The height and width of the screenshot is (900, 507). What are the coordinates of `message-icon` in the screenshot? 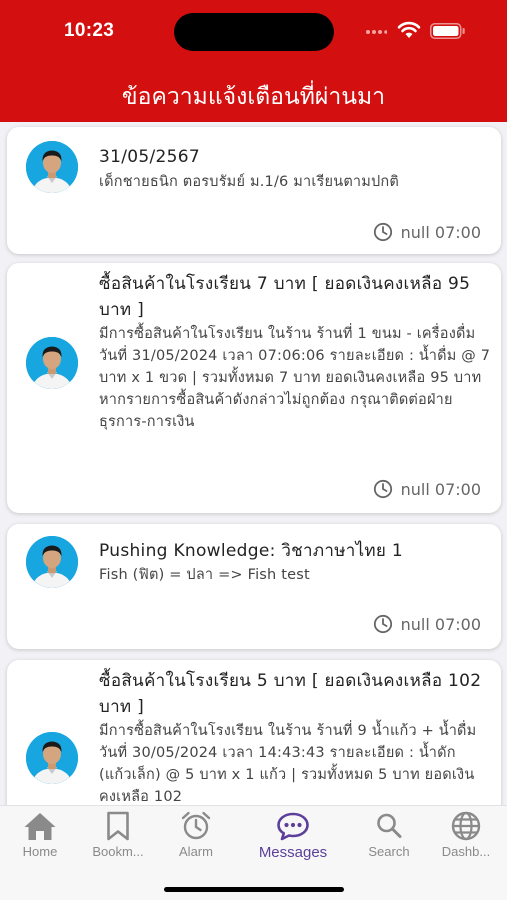 It's located at (293, 826).